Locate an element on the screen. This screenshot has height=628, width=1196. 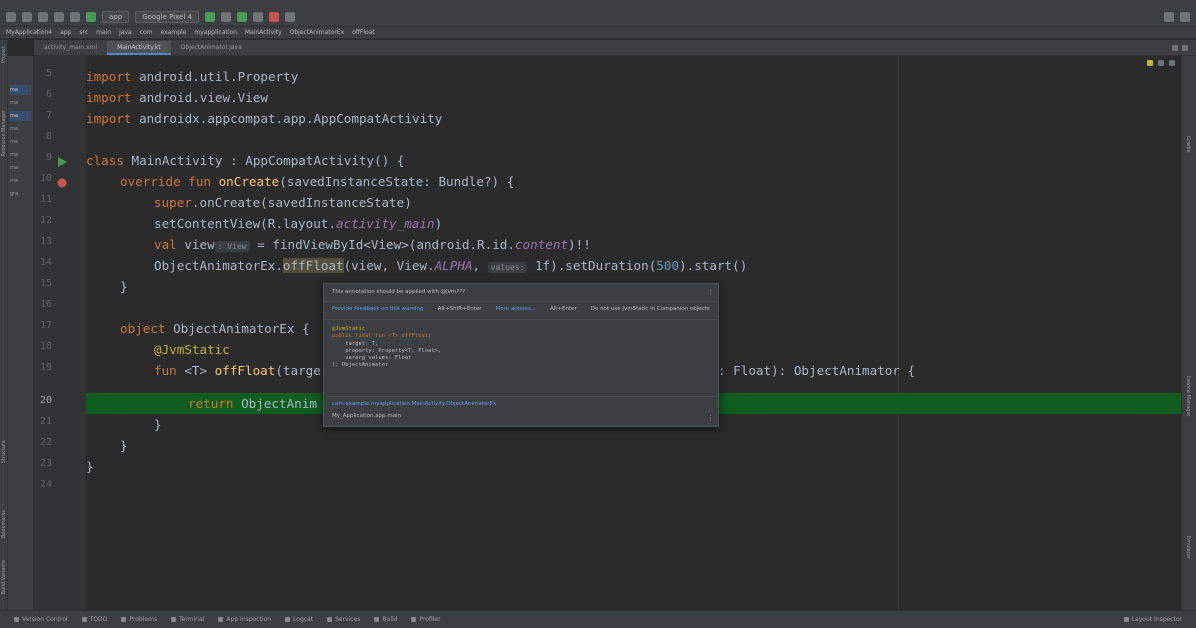
tab-activity-main-xml: activity_main.xml is located at coordinates (70, 48).